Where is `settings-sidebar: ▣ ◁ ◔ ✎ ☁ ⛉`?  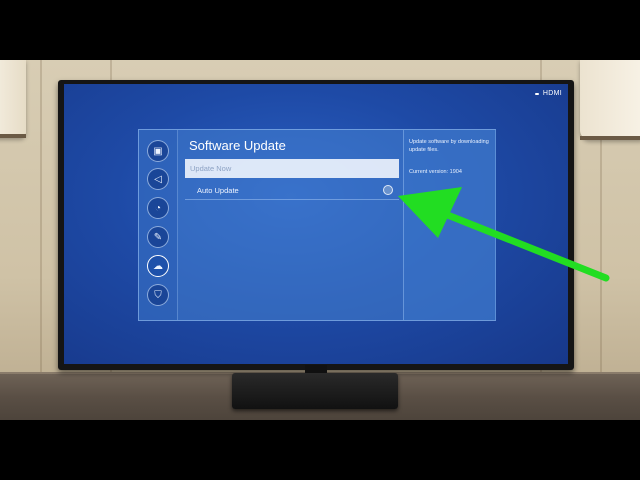 settings-sidebar: ▣ ◁ ◔ ✎ ☁ ⛉ is located at coordinates (158, 225).